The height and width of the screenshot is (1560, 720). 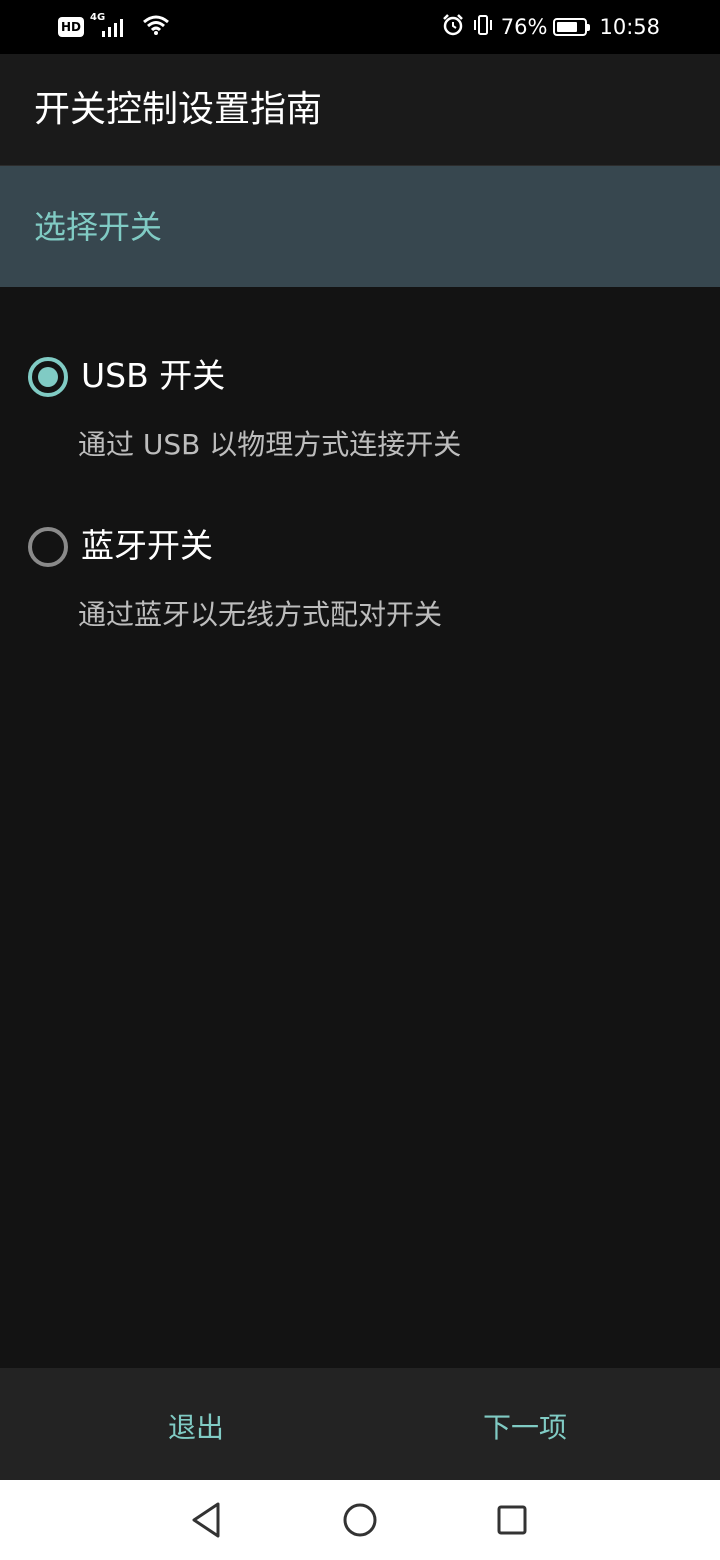 I want to click on button-bar: 退出 下一项, so click(x=360, y=1424).